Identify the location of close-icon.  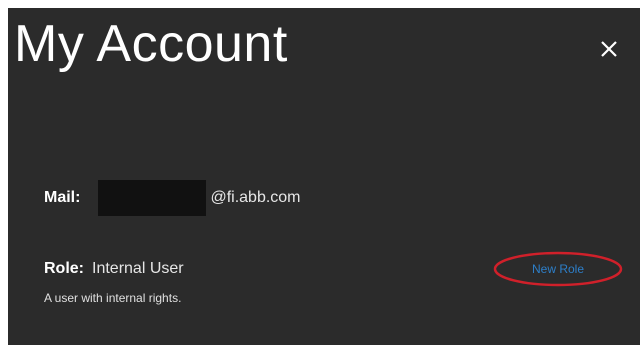
(609, 49).